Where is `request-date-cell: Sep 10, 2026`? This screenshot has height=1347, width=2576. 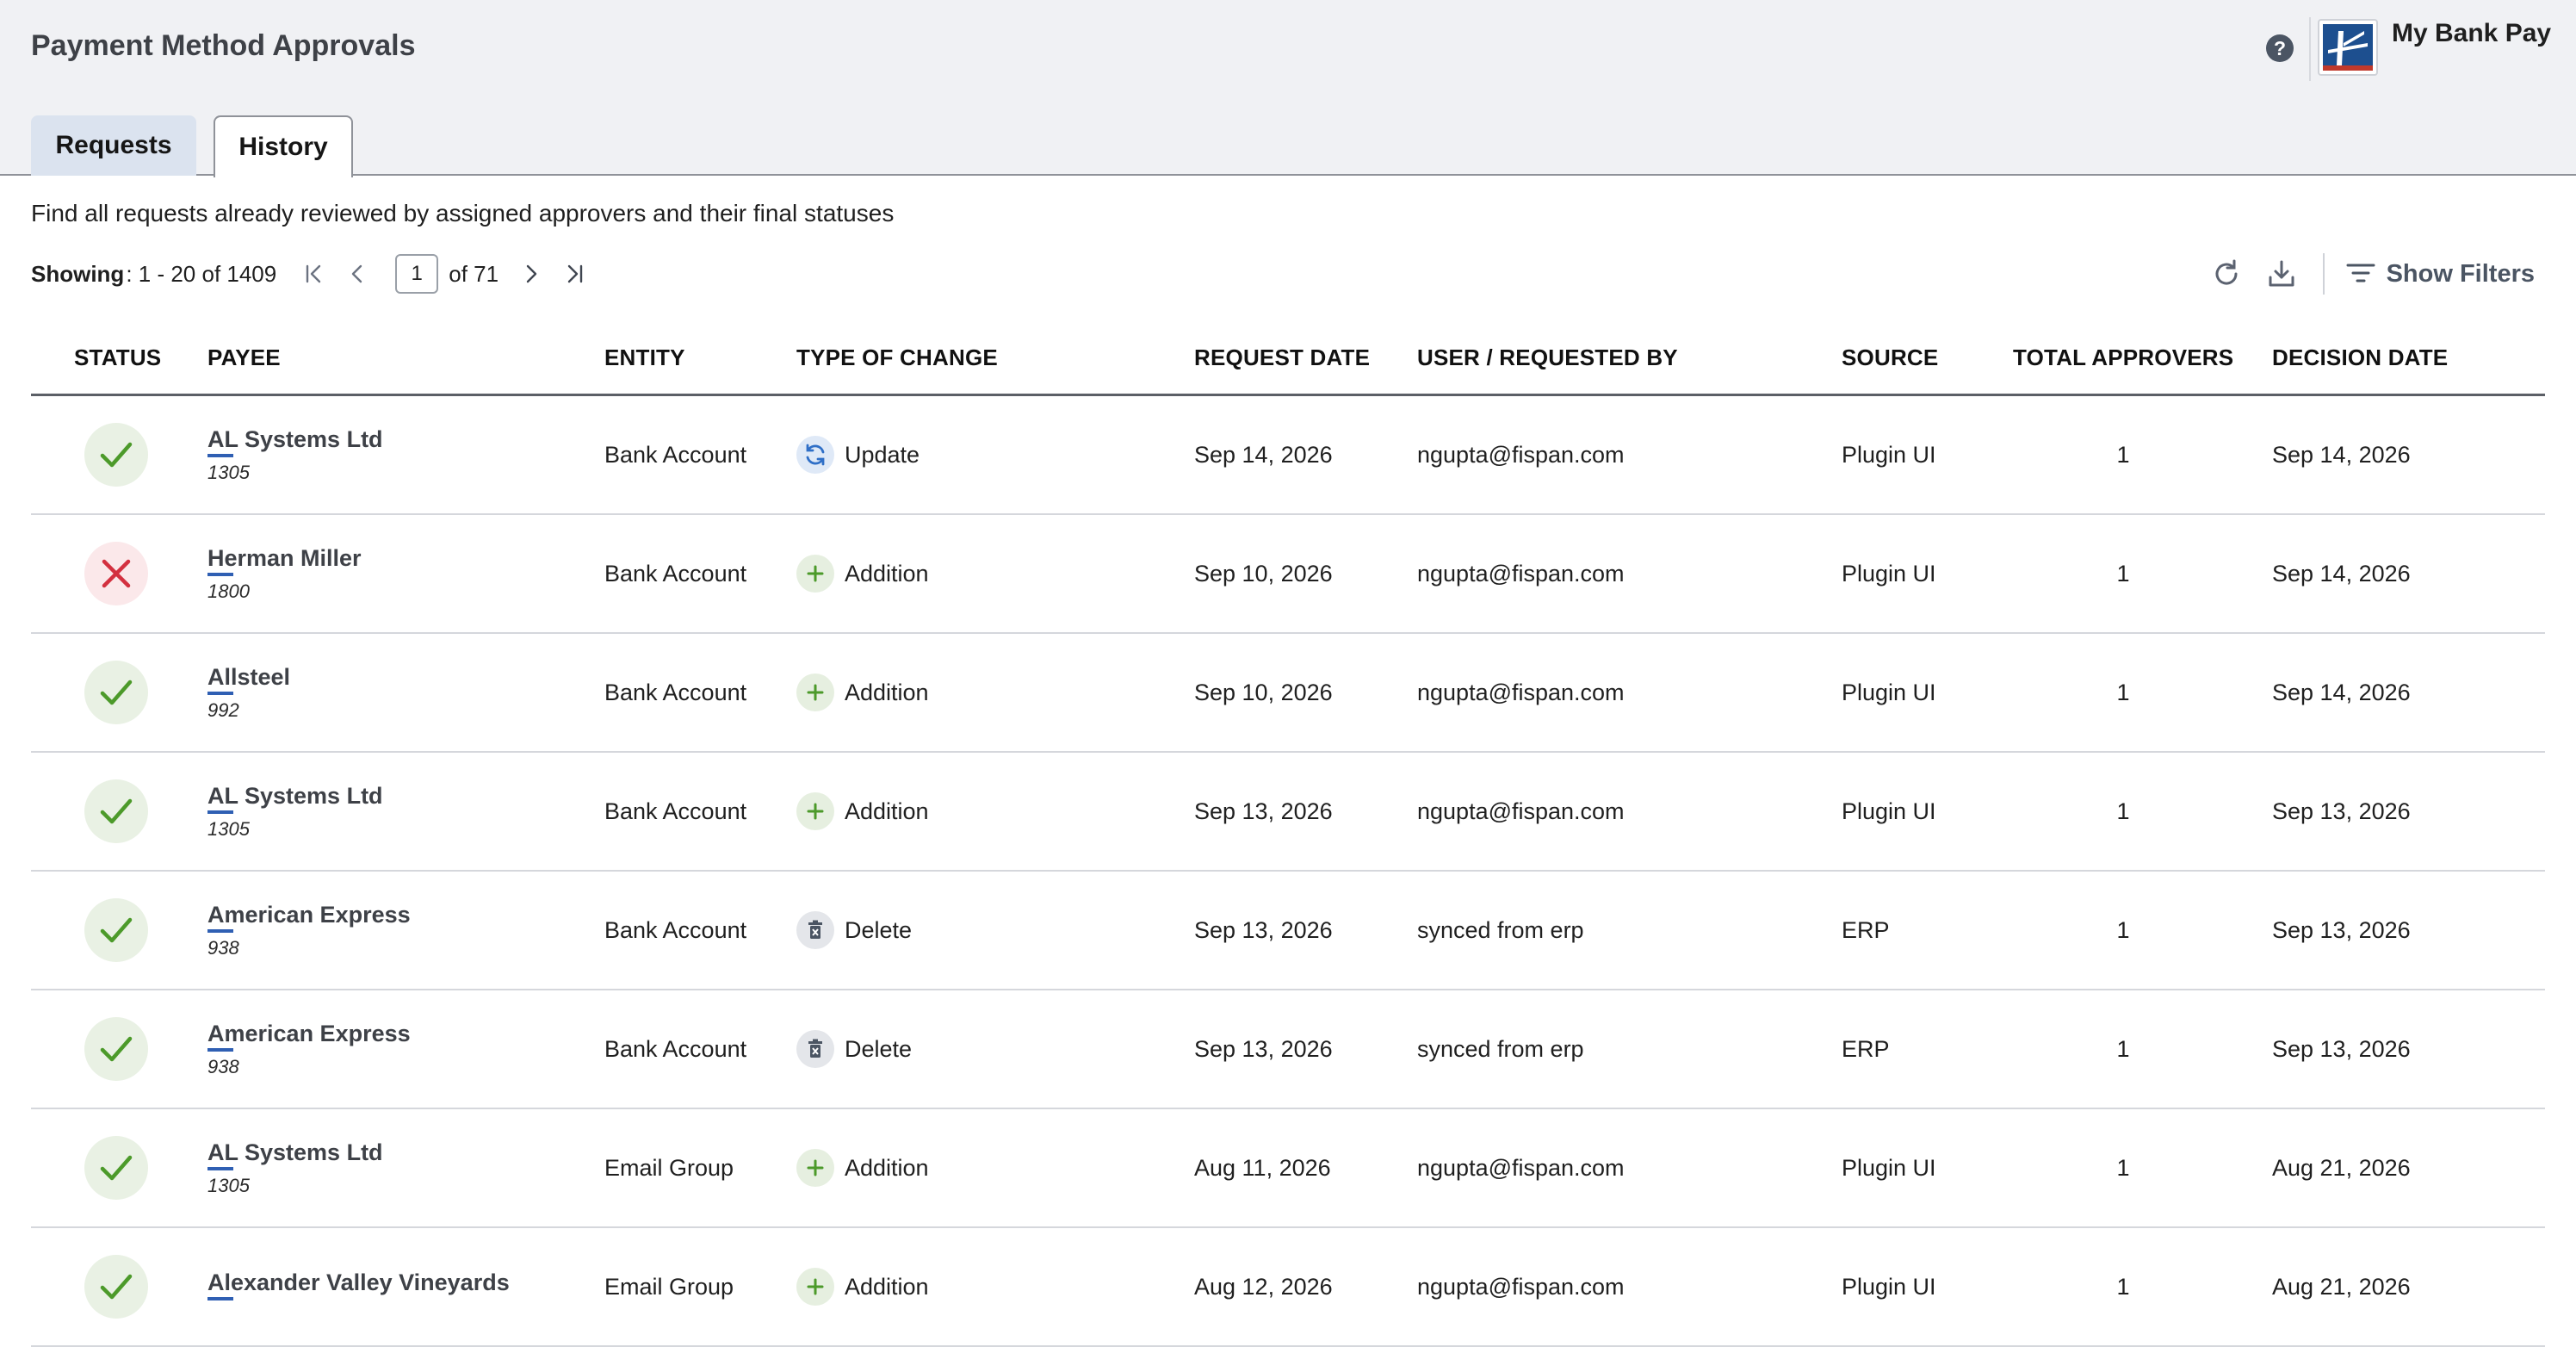 request-date-cell: Sep 10, 2026 is located at coordinates (1264, 692).